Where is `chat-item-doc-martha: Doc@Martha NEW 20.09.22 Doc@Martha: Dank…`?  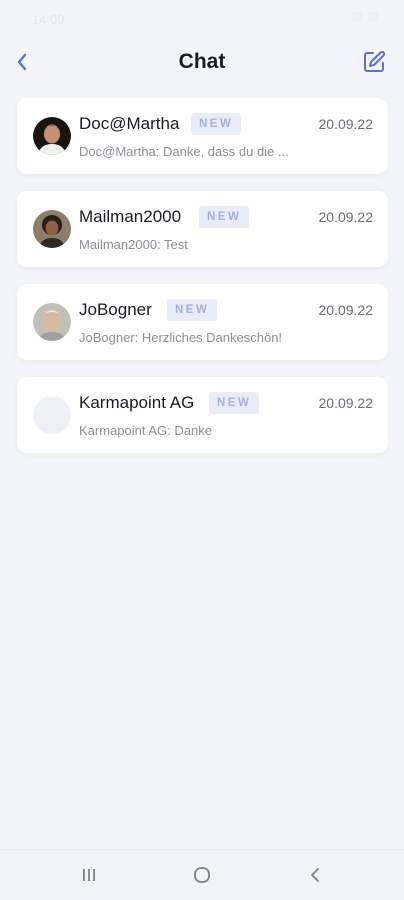 chat-item-doc-martha: Doc@Martha NEW 20.09.22 Doc@Martha: Dank… is located at coordinates (202, 136).